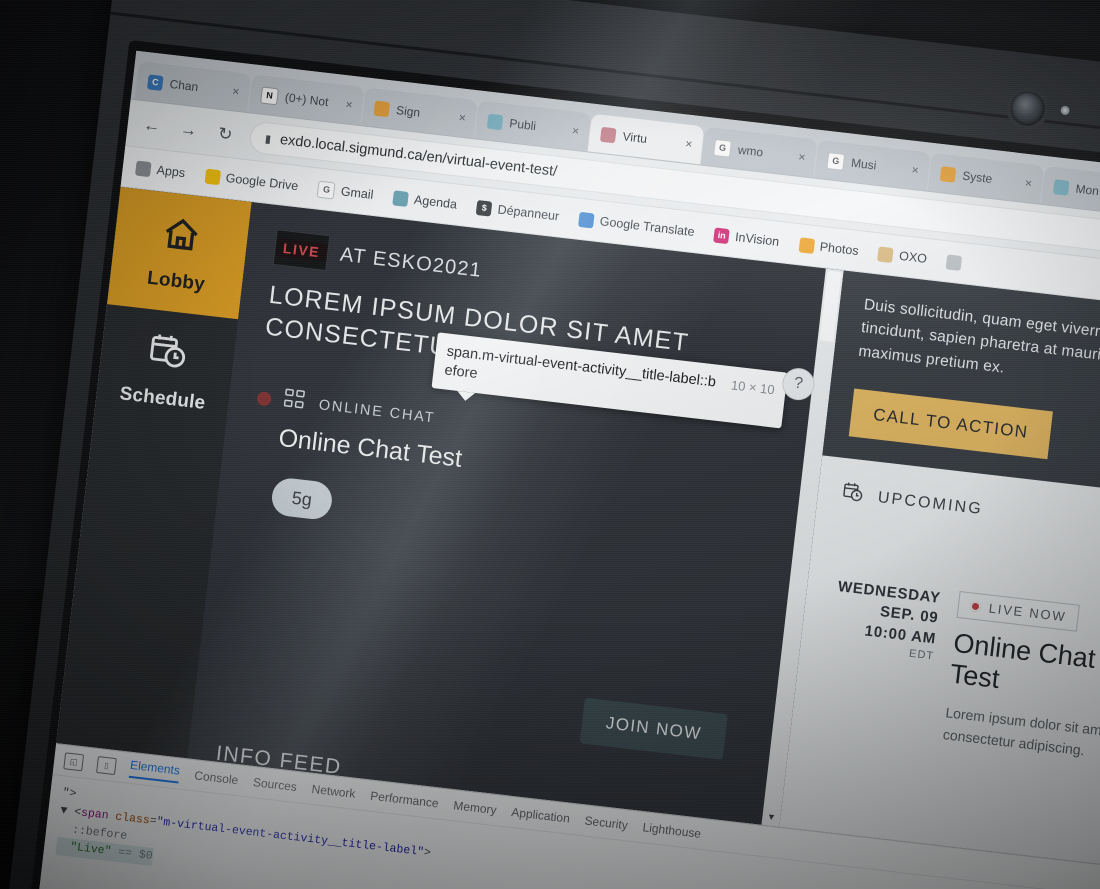 The width and height of the screenshot is (1100, 889). Describe the element at coordinates (753, 387) in the screenshot. I see `tooltip-dimensions: 10 × 10` at that location.